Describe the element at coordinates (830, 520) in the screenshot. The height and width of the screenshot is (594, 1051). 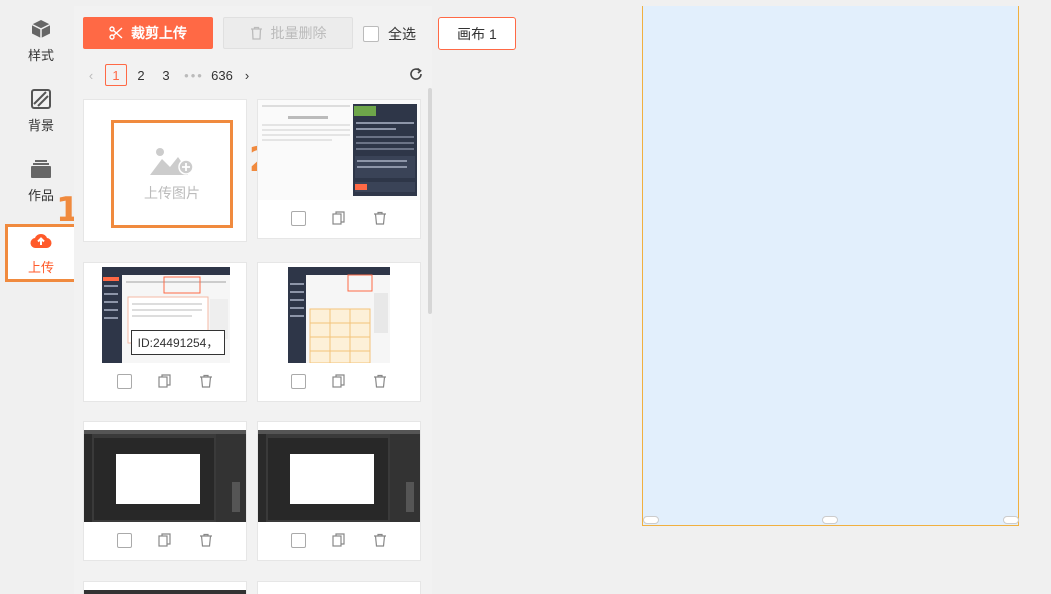
I see `resize-handle-center` at that location.